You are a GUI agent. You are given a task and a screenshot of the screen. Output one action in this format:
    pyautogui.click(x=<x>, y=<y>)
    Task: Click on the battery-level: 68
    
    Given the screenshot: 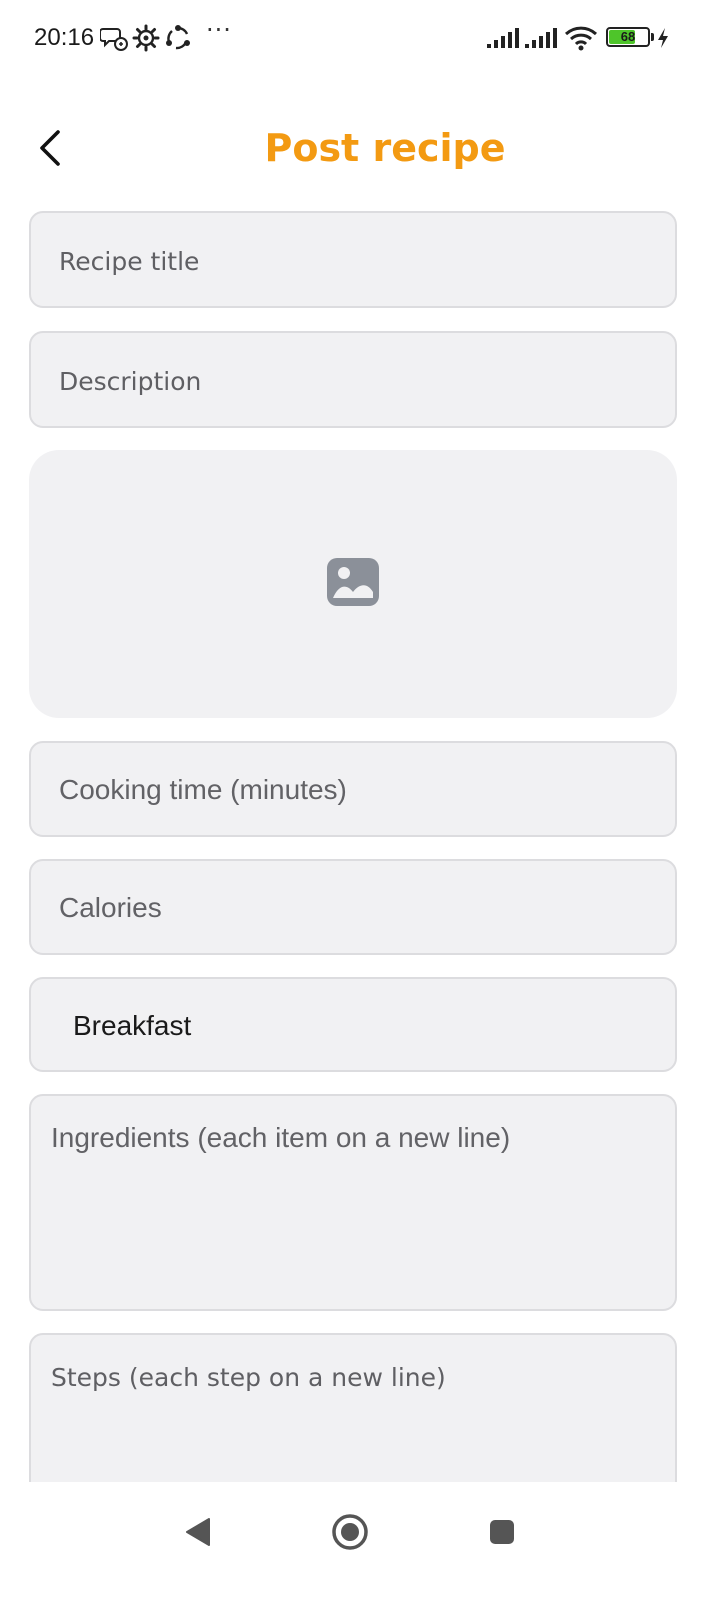 What is the action you would take?
    pyautogui.click(x=628, y=36)
    